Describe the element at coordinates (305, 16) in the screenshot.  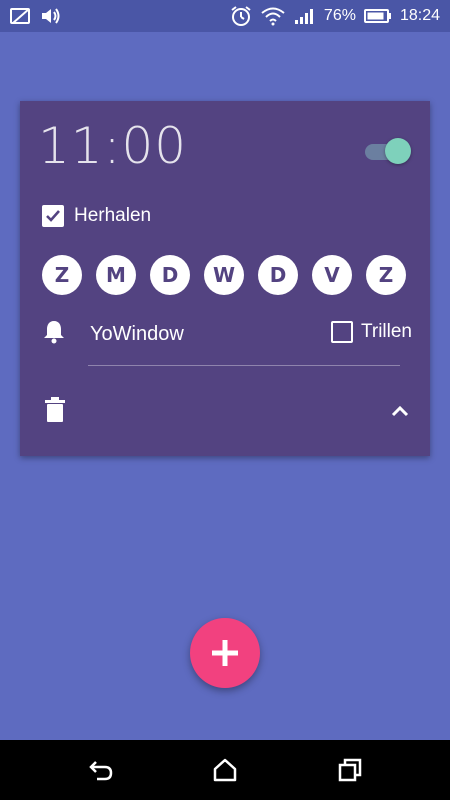
I see `signal-icon` at that location.